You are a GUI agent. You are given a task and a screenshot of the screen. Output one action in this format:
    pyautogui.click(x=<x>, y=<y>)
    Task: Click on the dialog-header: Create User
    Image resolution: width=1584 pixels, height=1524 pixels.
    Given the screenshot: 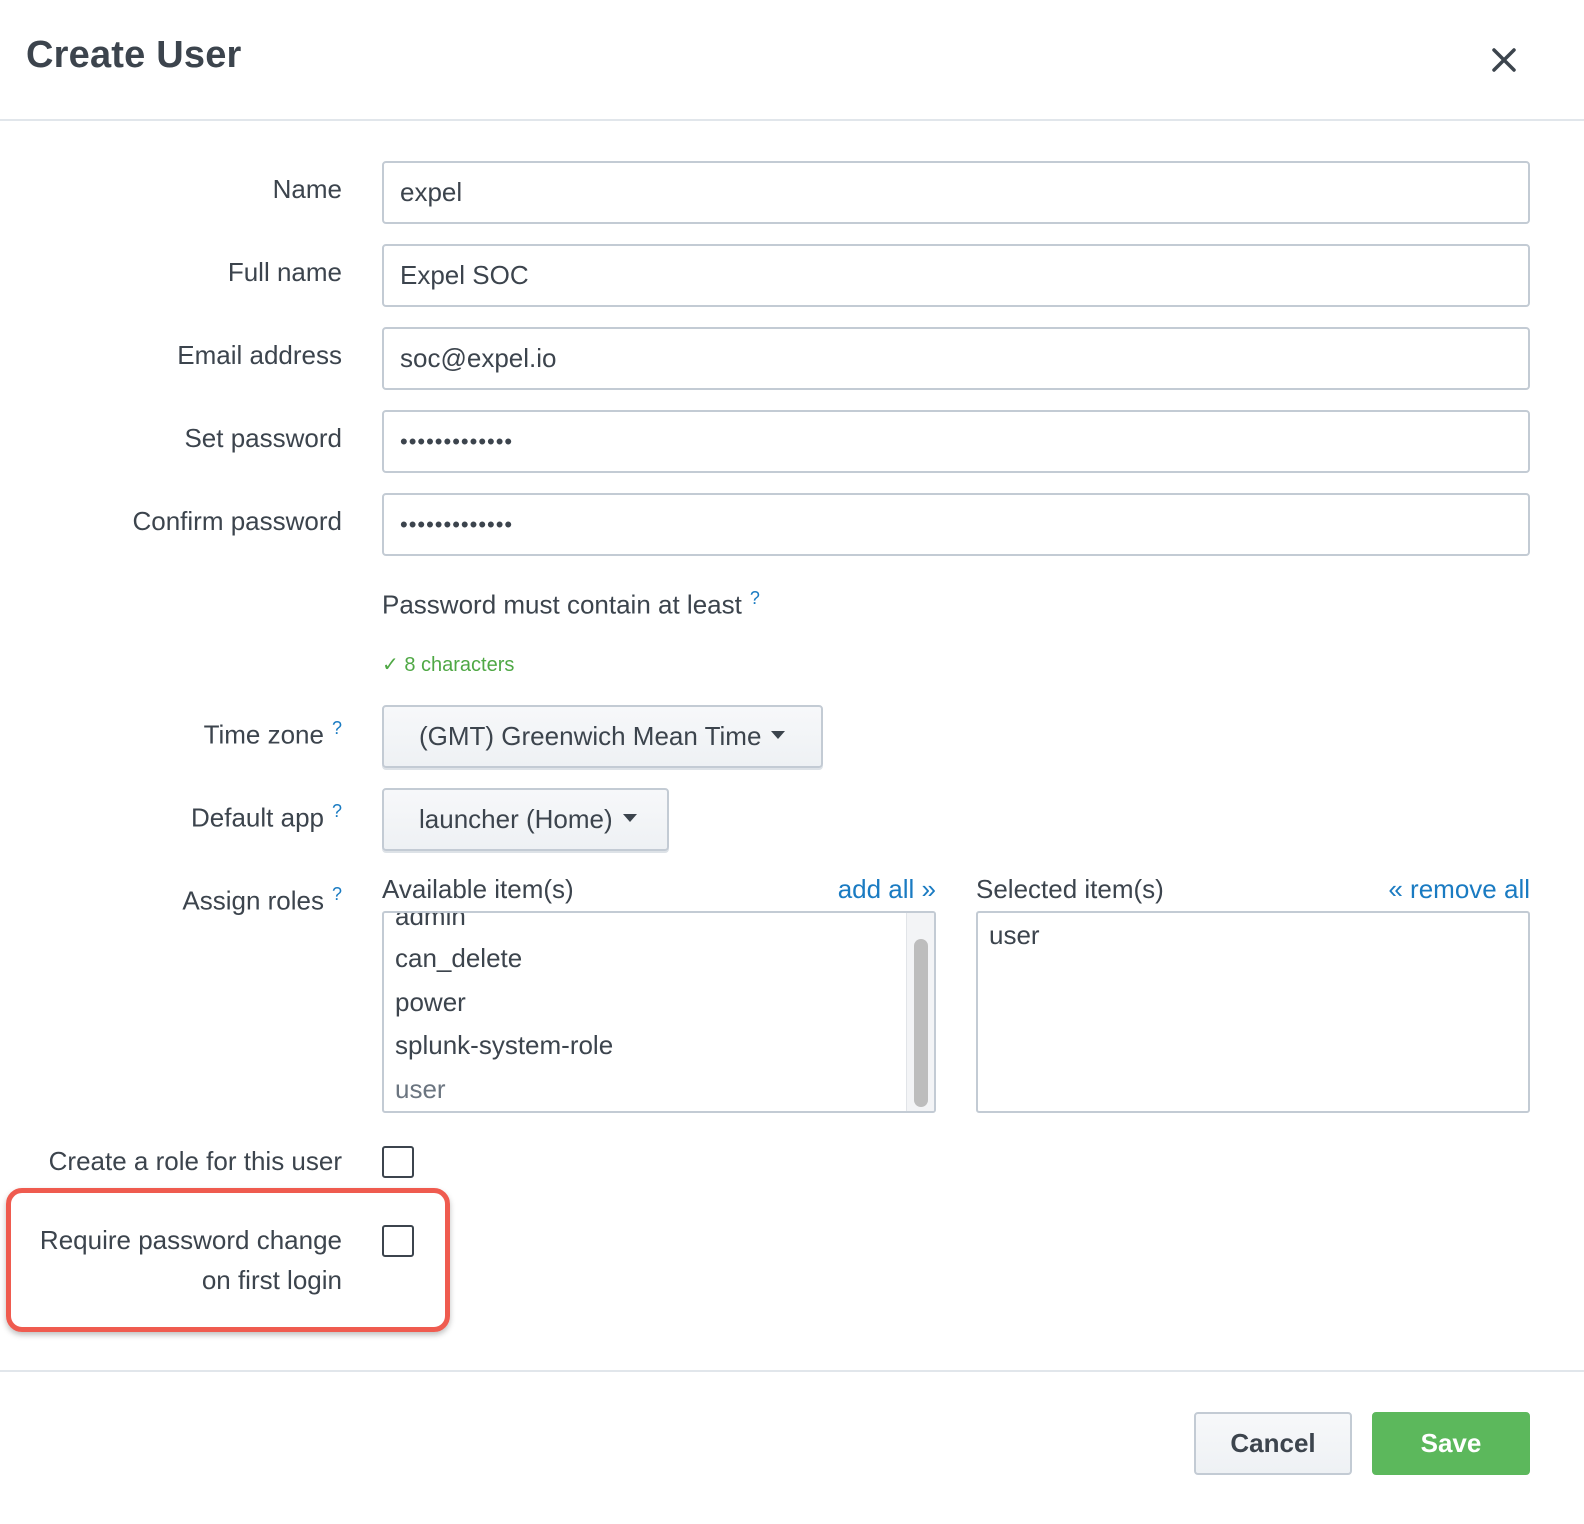 What is the action you would take?
    pyautogui.click(x=792, y=60)
    